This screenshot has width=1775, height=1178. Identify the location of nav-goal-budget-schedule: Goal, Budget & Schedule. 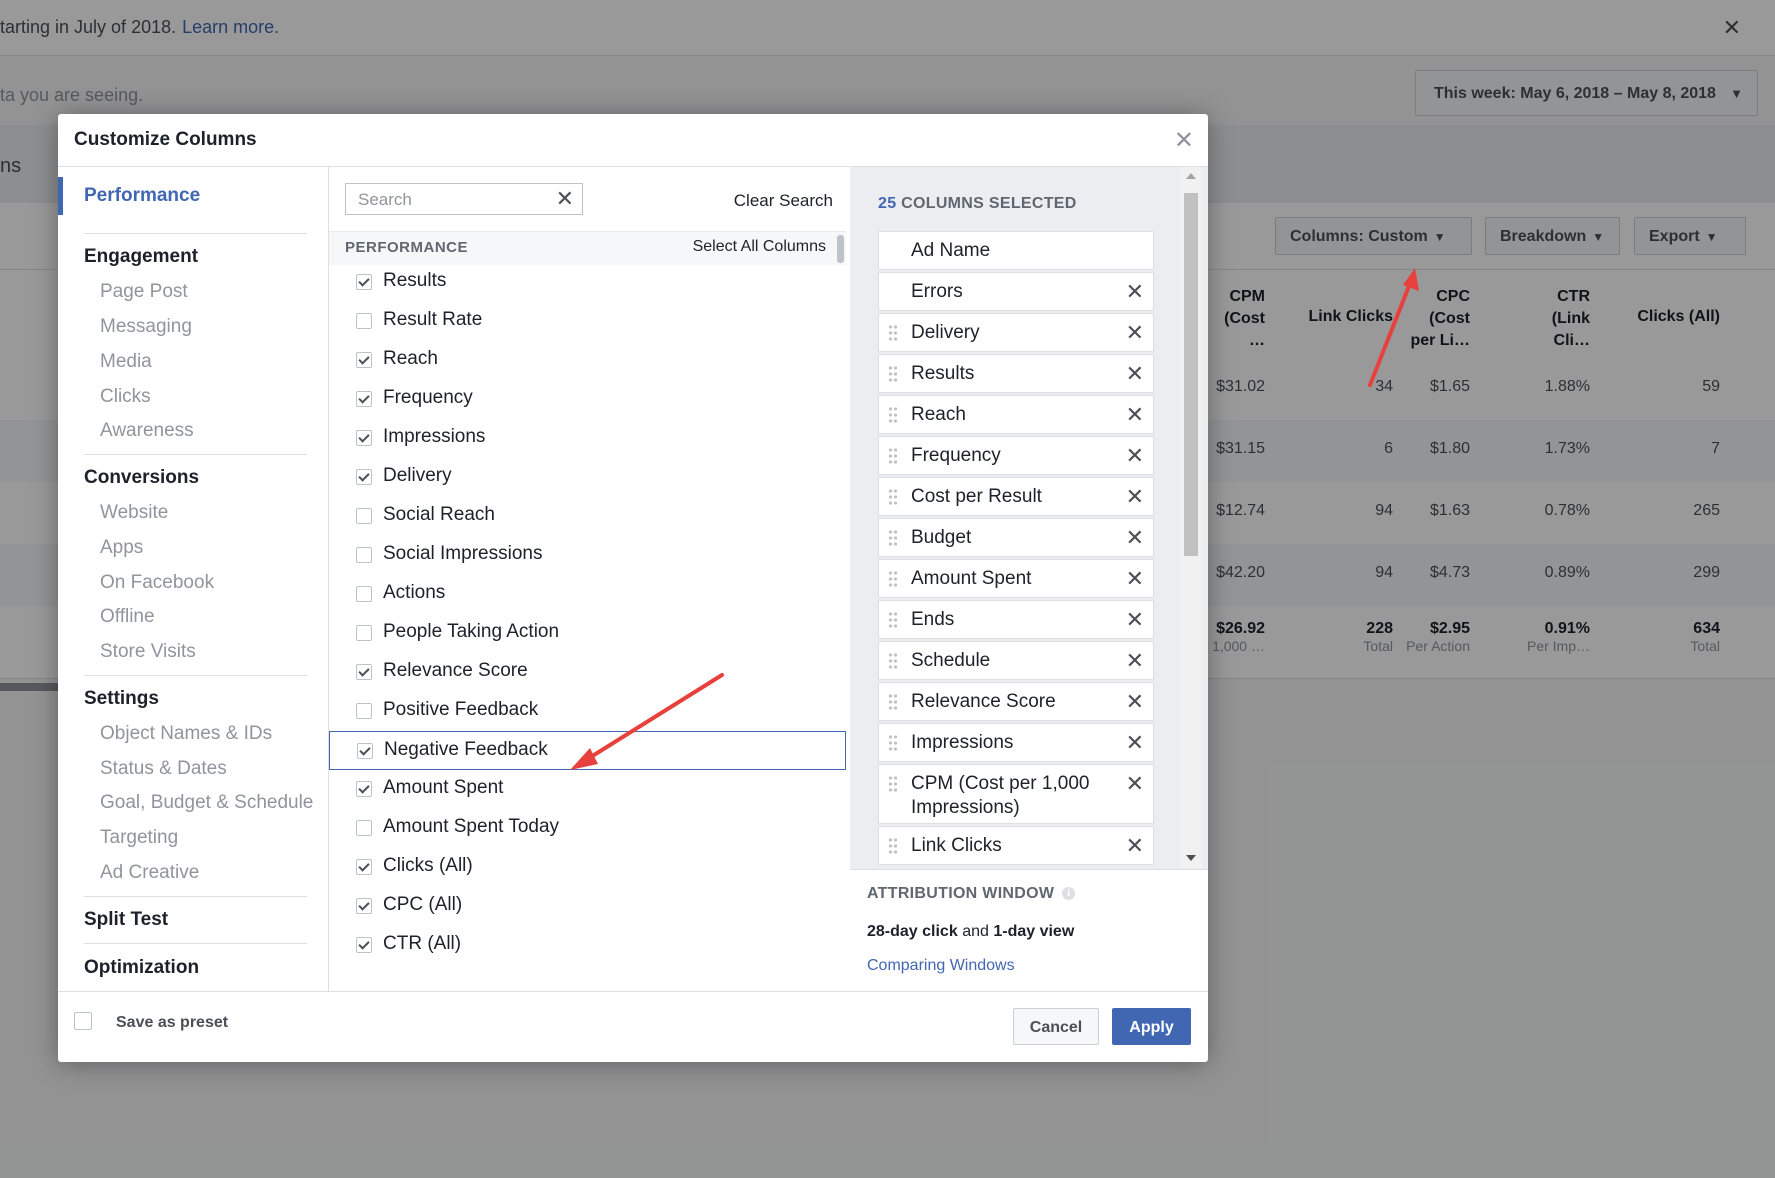
(206, 803).